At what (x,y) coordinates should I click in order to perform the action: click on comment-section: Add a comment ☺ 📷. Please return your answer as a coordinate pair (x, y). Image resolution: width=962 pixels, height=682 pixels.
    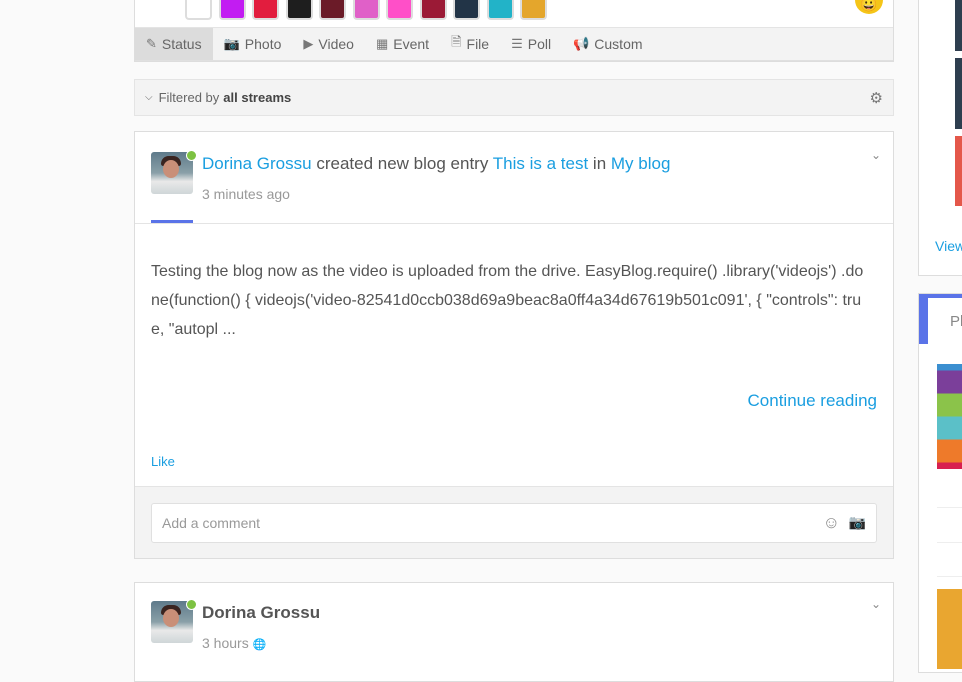
    Looking at the image, I should click on (514, 522).